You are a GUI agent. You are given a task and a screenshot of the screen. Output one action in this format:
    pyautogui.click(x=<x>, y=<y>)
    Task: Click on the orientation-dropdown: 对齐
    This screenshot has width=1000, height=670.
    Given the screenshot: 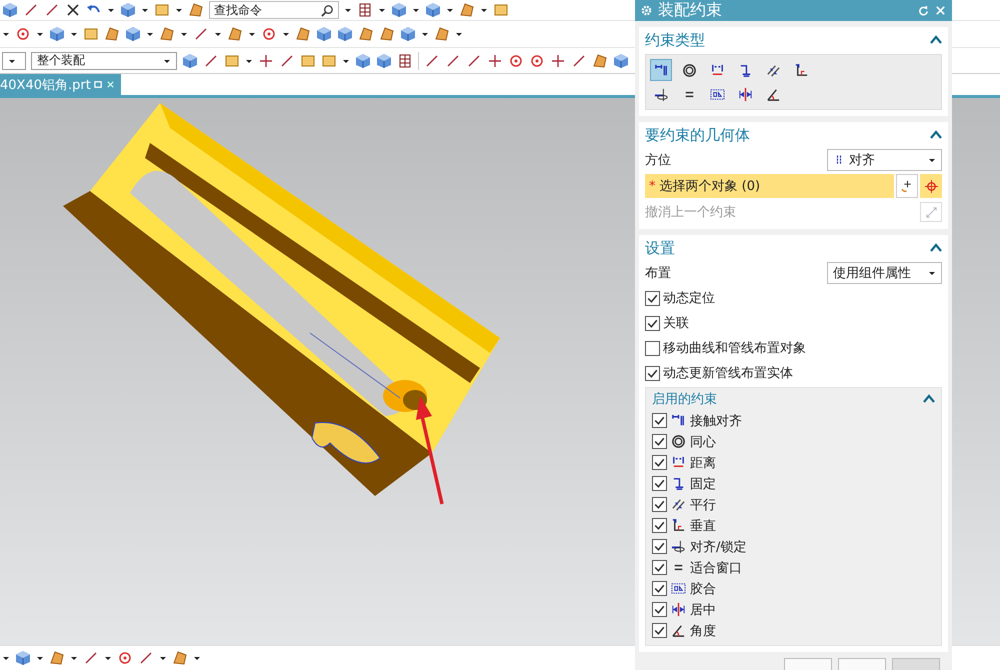 What is the action you would take?
    pyautogui.click(x=884, y=160)
    